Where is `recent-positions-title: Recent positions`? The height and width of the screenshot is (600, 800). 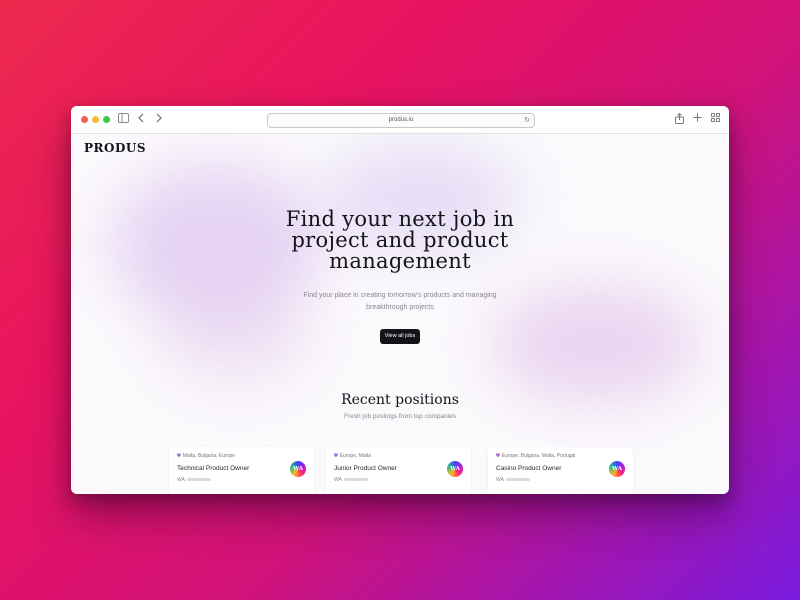 recent-positions-title: Recent positions is located at coordinates (400, 400).